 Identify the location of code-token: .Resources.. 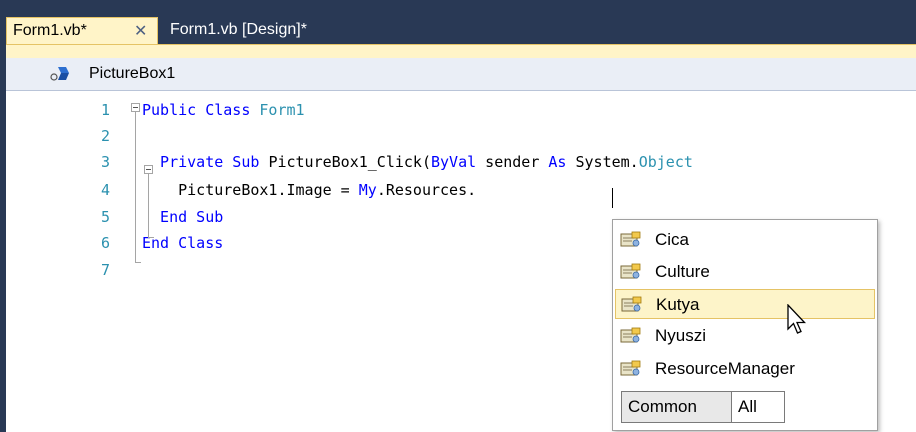
(426, 190).